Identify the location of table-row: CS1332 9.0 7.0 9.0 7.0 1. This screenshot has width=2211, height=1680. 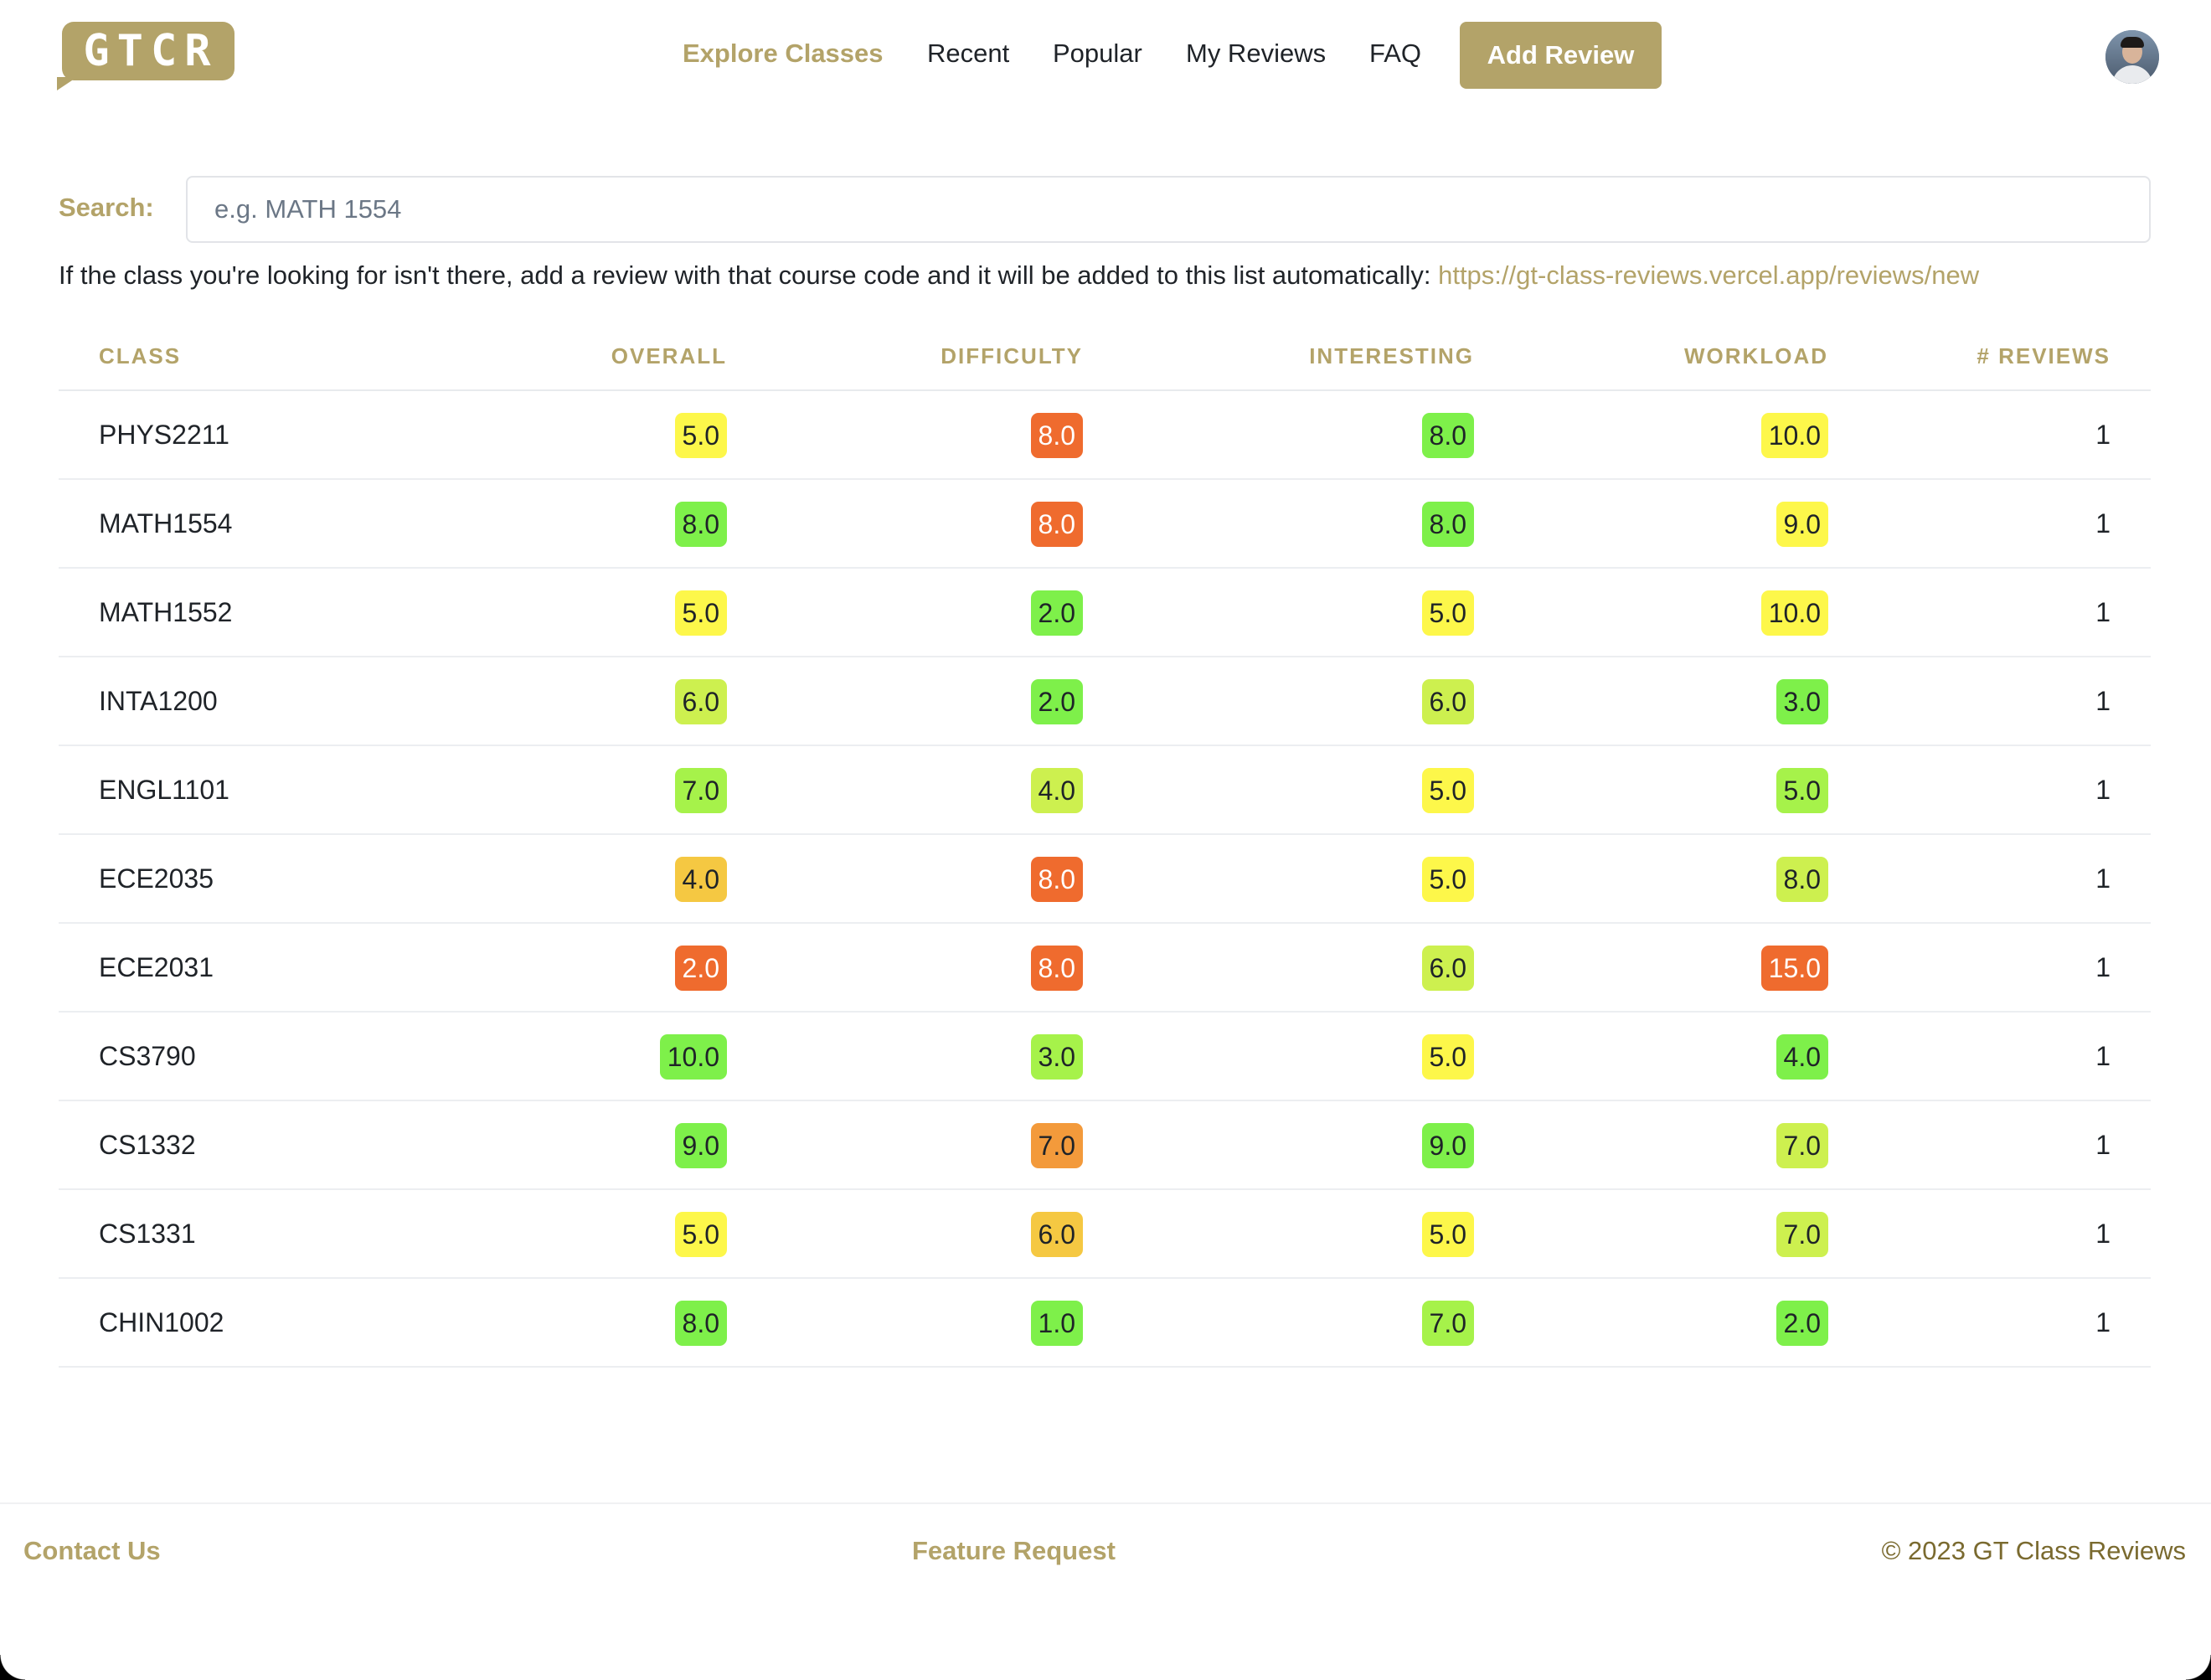
(1105, 1145).